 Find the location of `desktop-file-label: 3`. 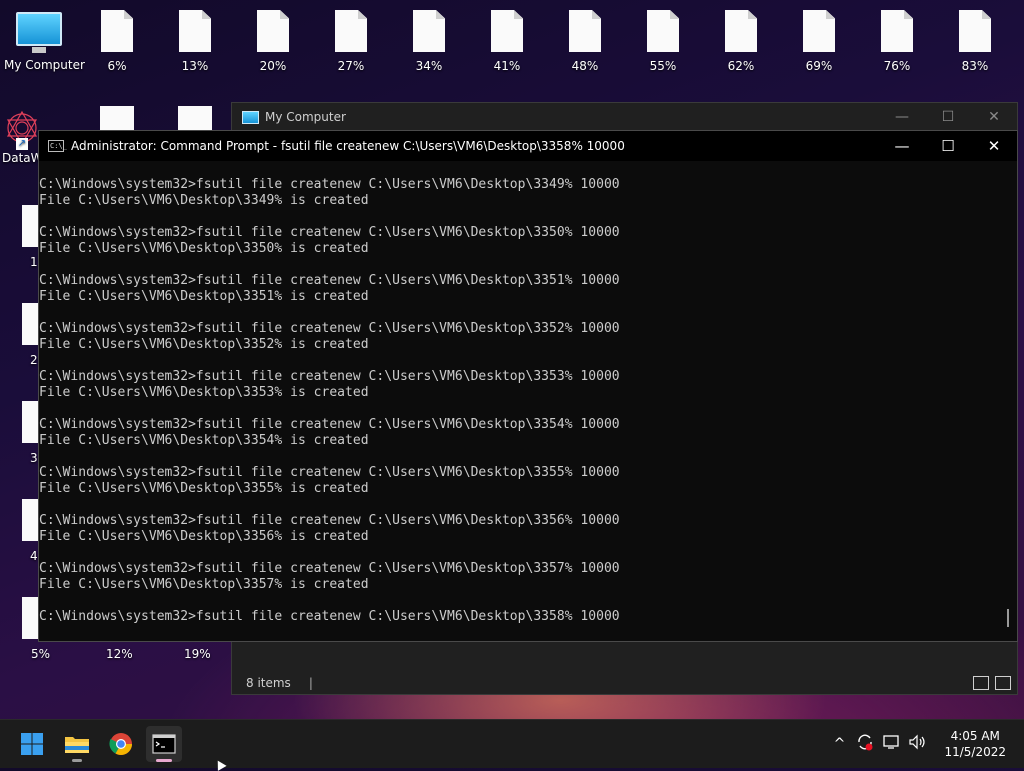

desktop-file-label: 3 is located at coordinates (34, 458).